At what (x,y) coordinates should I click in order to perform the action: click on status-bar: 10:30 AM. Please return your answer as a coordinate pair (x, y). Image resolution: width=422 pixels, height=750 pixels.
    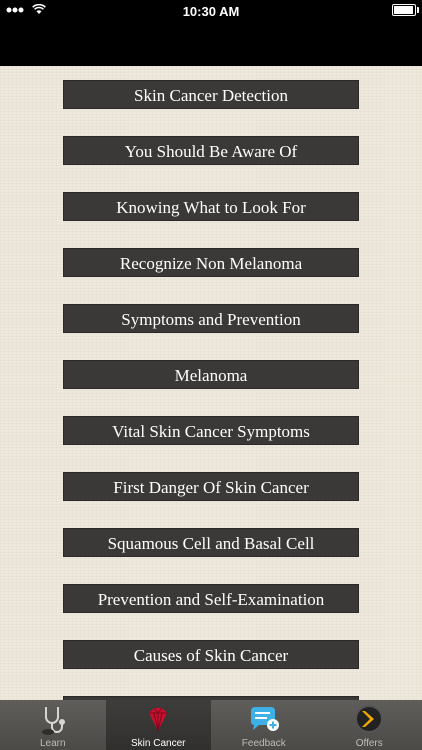
    Looking at the image, I should click on (211, 33).